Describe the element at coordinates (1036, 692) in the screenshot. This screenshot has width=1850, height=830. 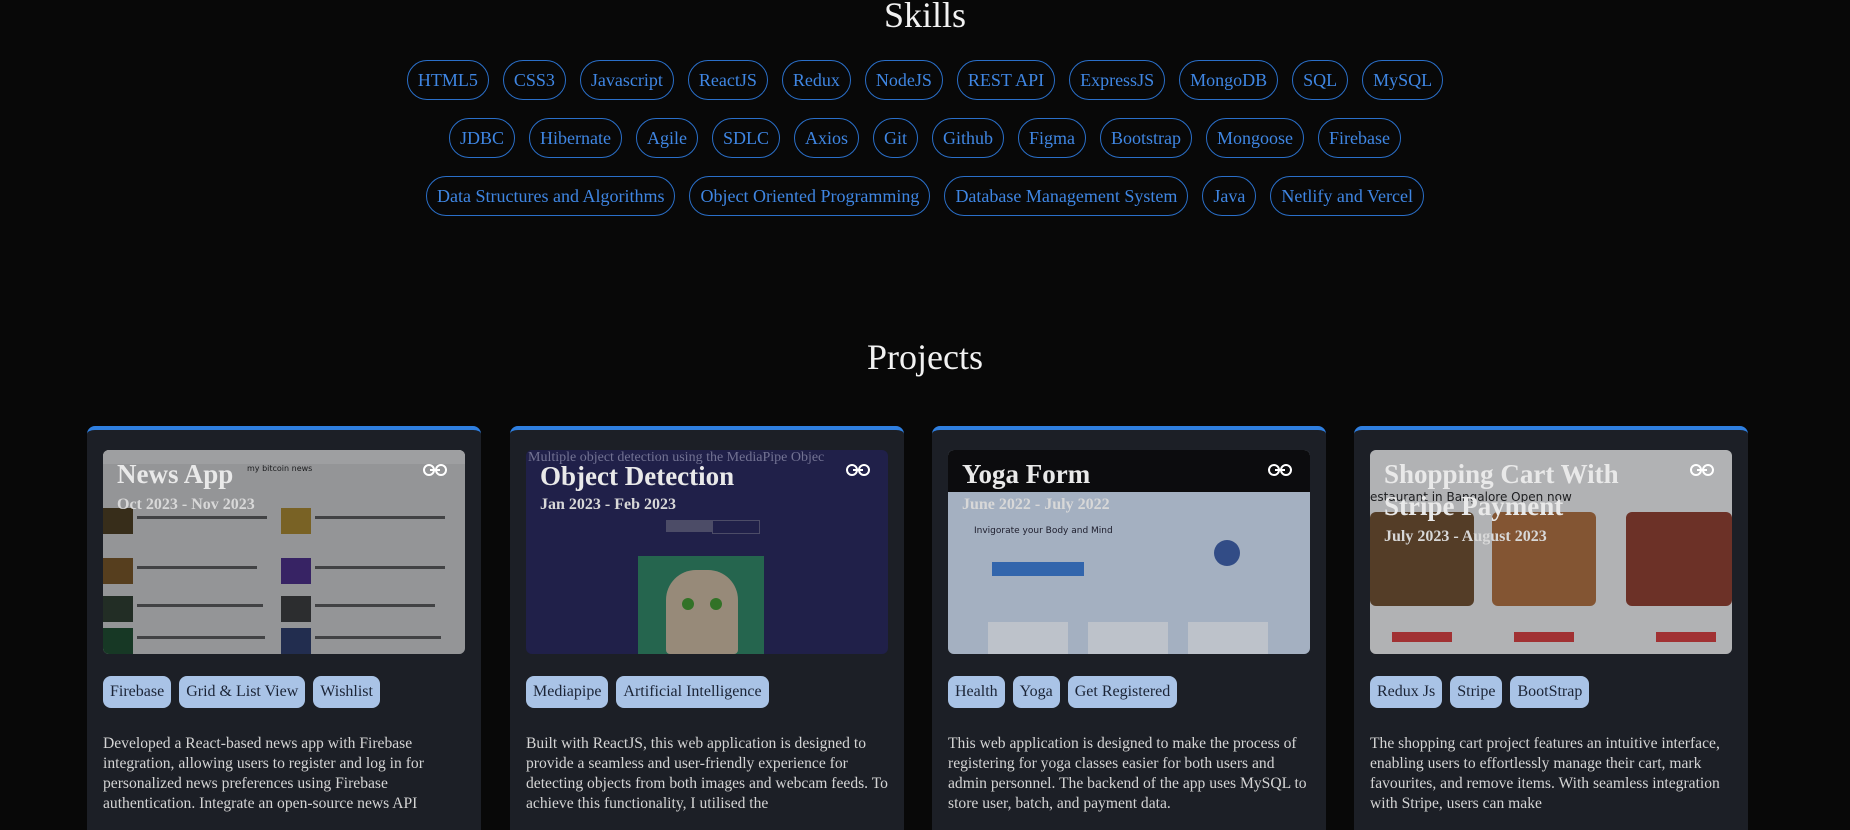
I see `project-tag: Yoga` at that location.